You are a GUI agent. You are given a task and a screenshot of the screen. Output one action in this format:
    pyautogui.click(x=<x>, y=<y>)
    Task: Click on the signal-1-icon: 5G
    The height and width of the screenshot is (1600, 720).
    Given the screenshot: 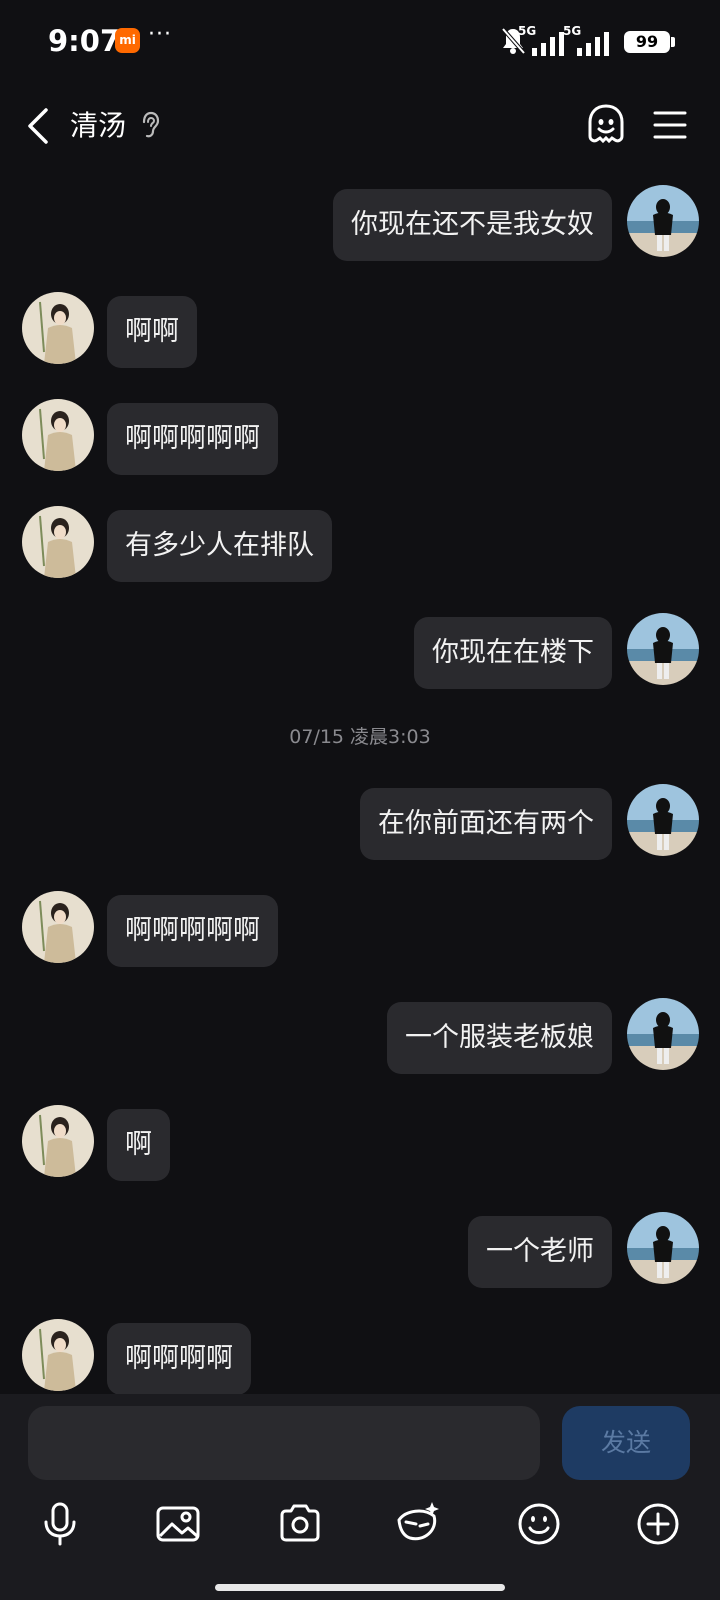 What is the action you would take?
    pyautogui.click(x=543, y=40)
    